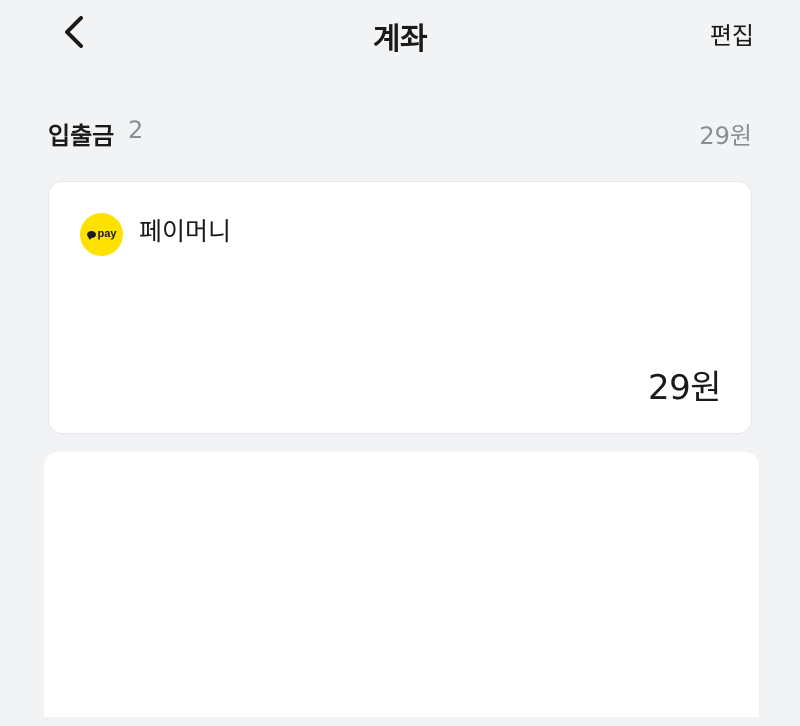 Image resolution: width=800 pixels, height=726 pixels. What do you see at coordinates (684, 388) in the screenshot?
I see `account-balance: 29원` at bounding box center [684, 388].